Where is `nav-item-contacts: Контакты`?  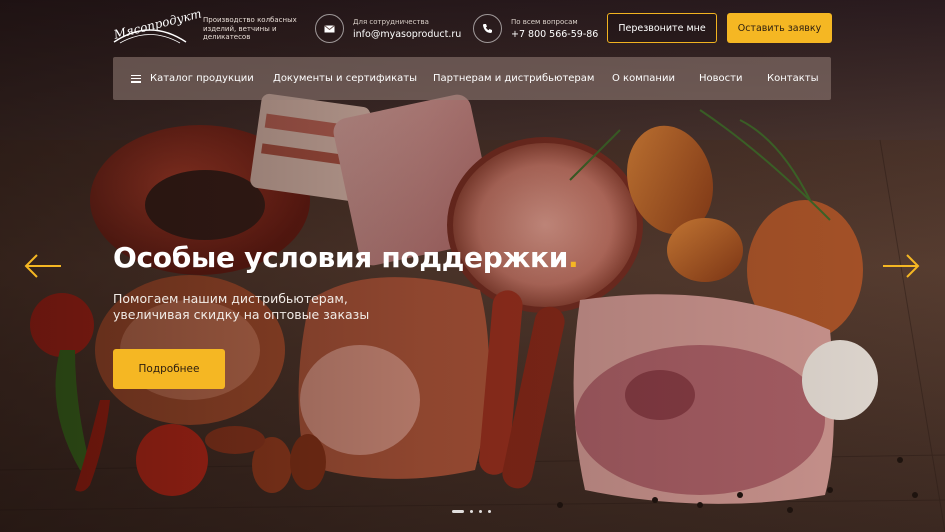 nav-item-contacts: Контакты is located at coordinates (792, 78).